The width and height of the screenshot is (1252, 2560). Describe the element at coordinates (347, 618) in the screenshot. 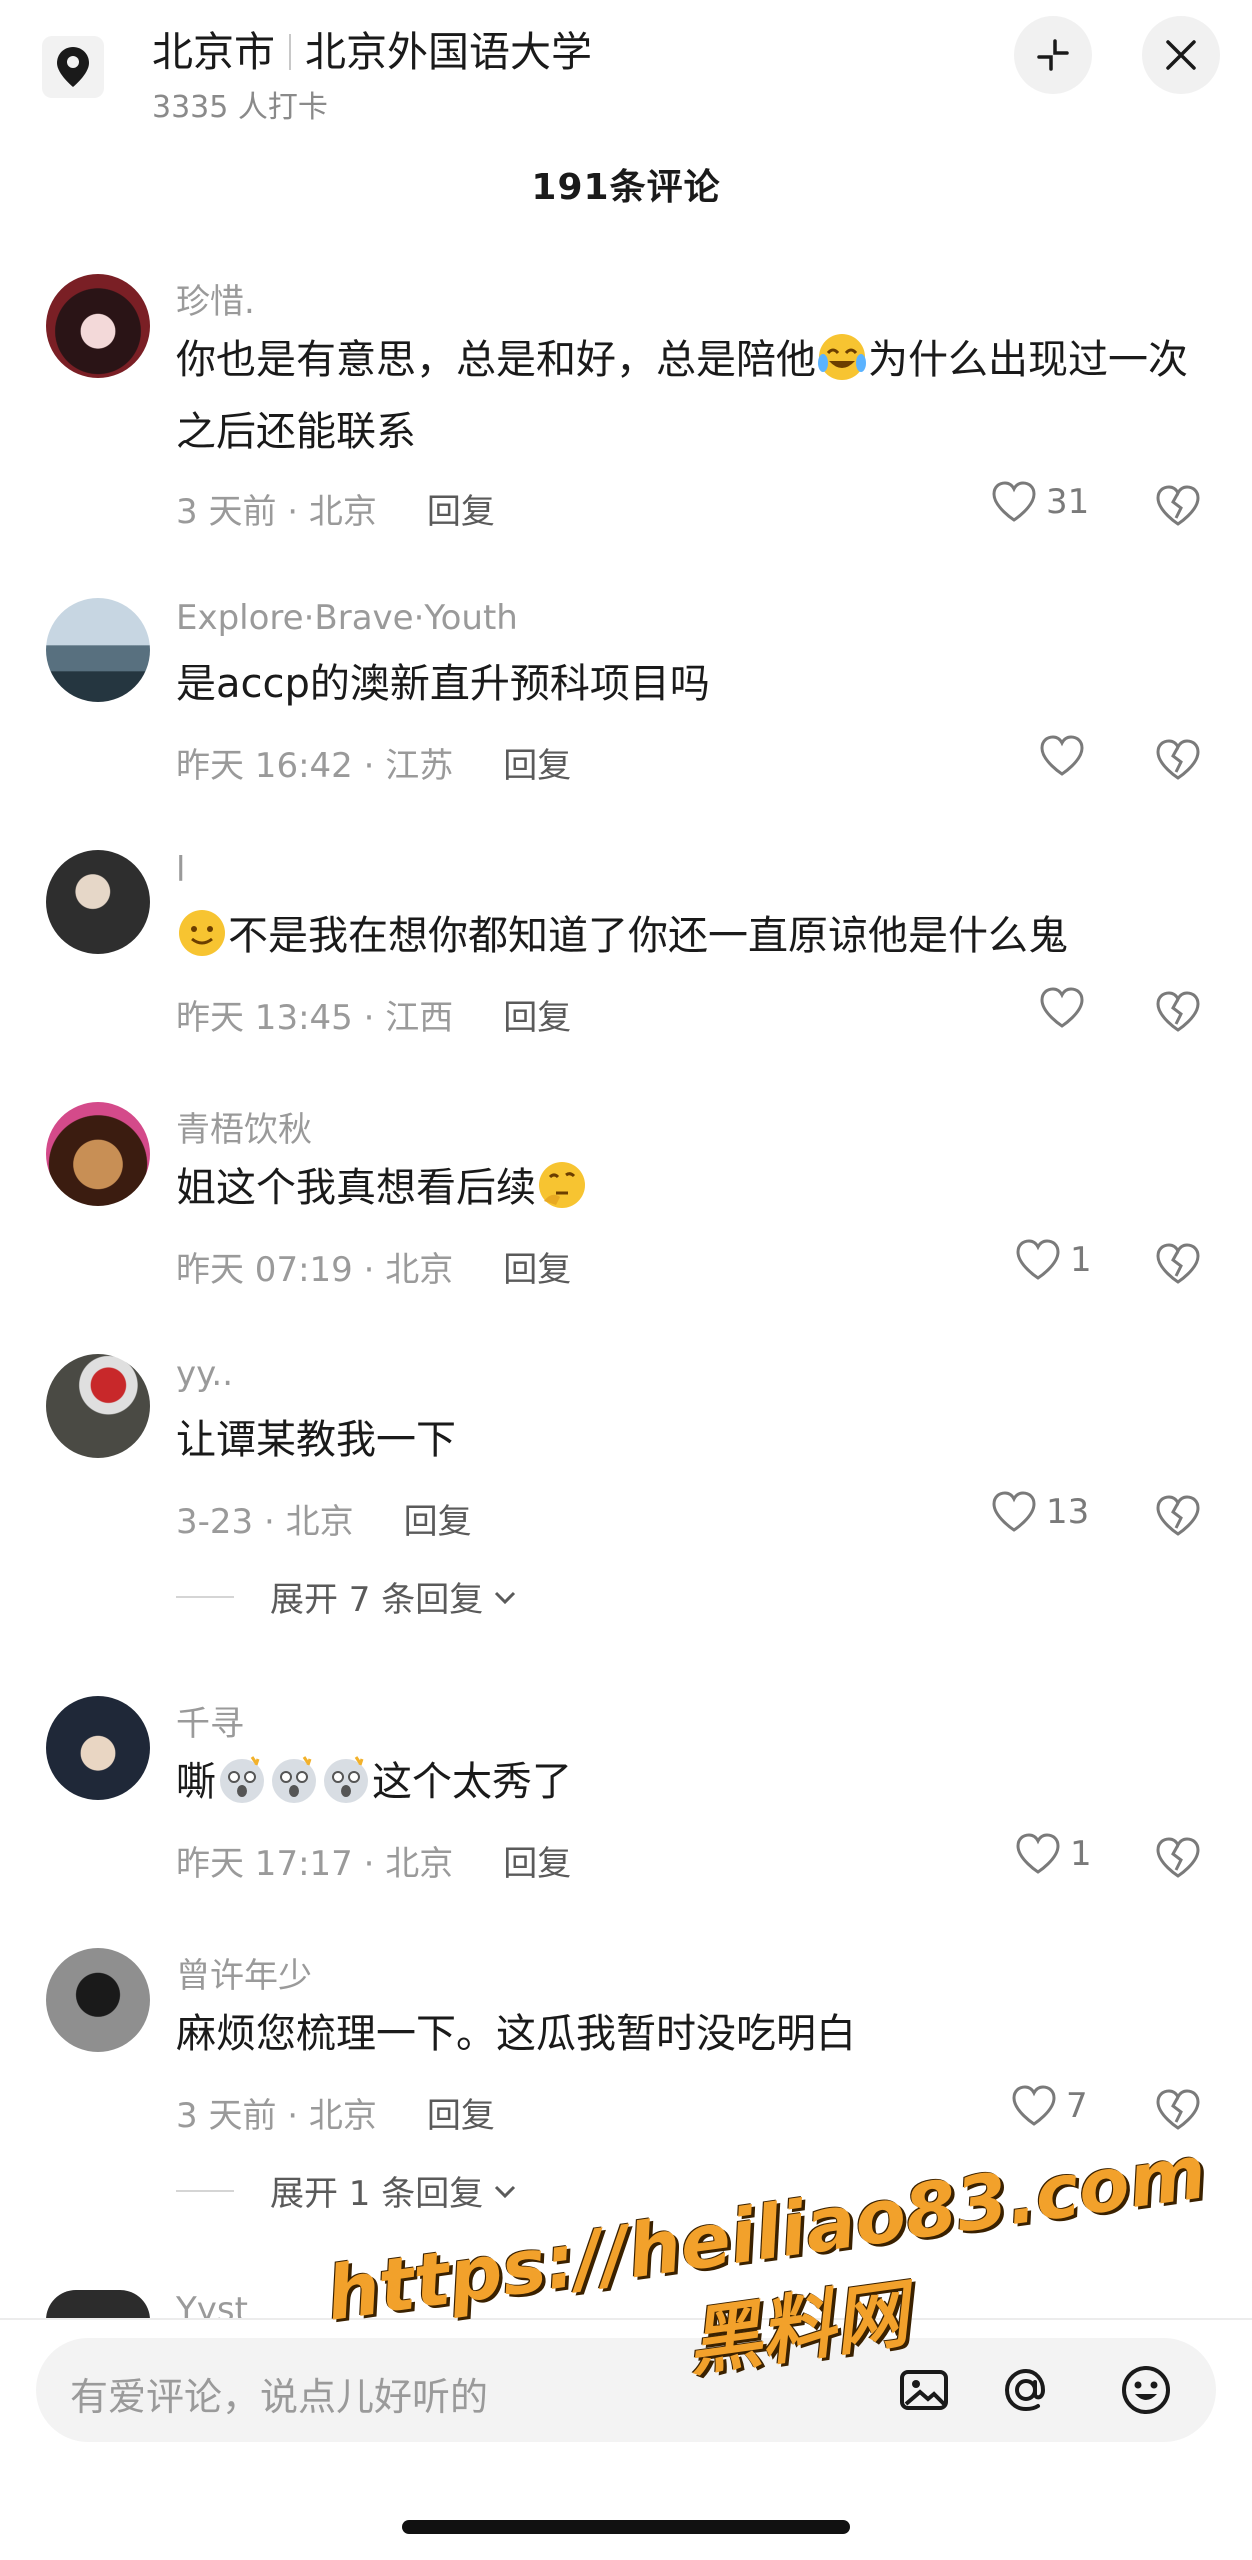

I see `username: Explore·Brave·Youth` at that location.